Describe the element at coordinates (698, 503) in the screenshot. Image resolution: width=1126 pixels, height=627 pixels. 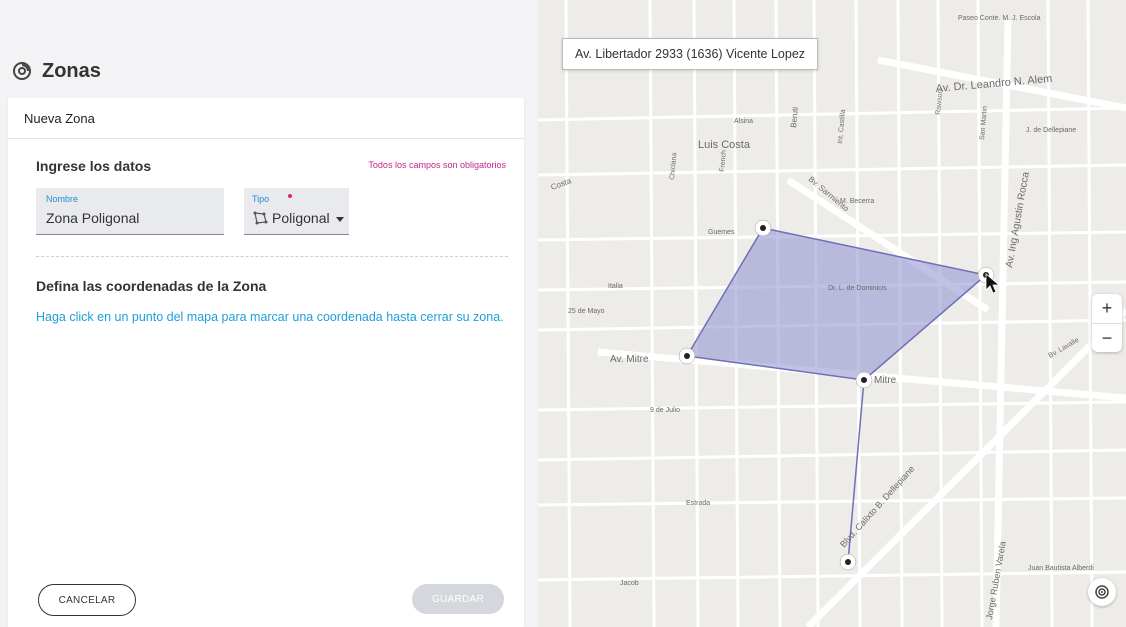
I see `street-estrada: Estrada` at that location.